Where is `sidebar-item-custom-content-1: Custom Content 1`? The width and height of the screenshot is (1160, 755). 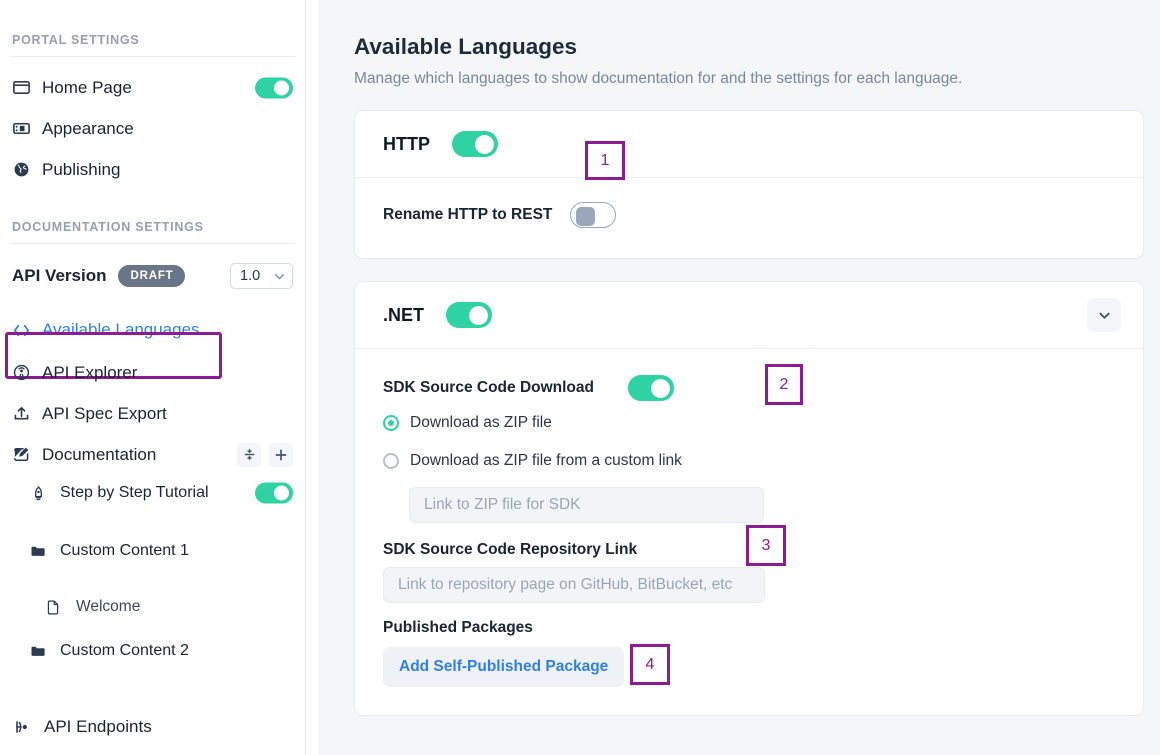 sidebar-item-custom-content-1: Custom Content 1 is located at coordinates (152, 551).